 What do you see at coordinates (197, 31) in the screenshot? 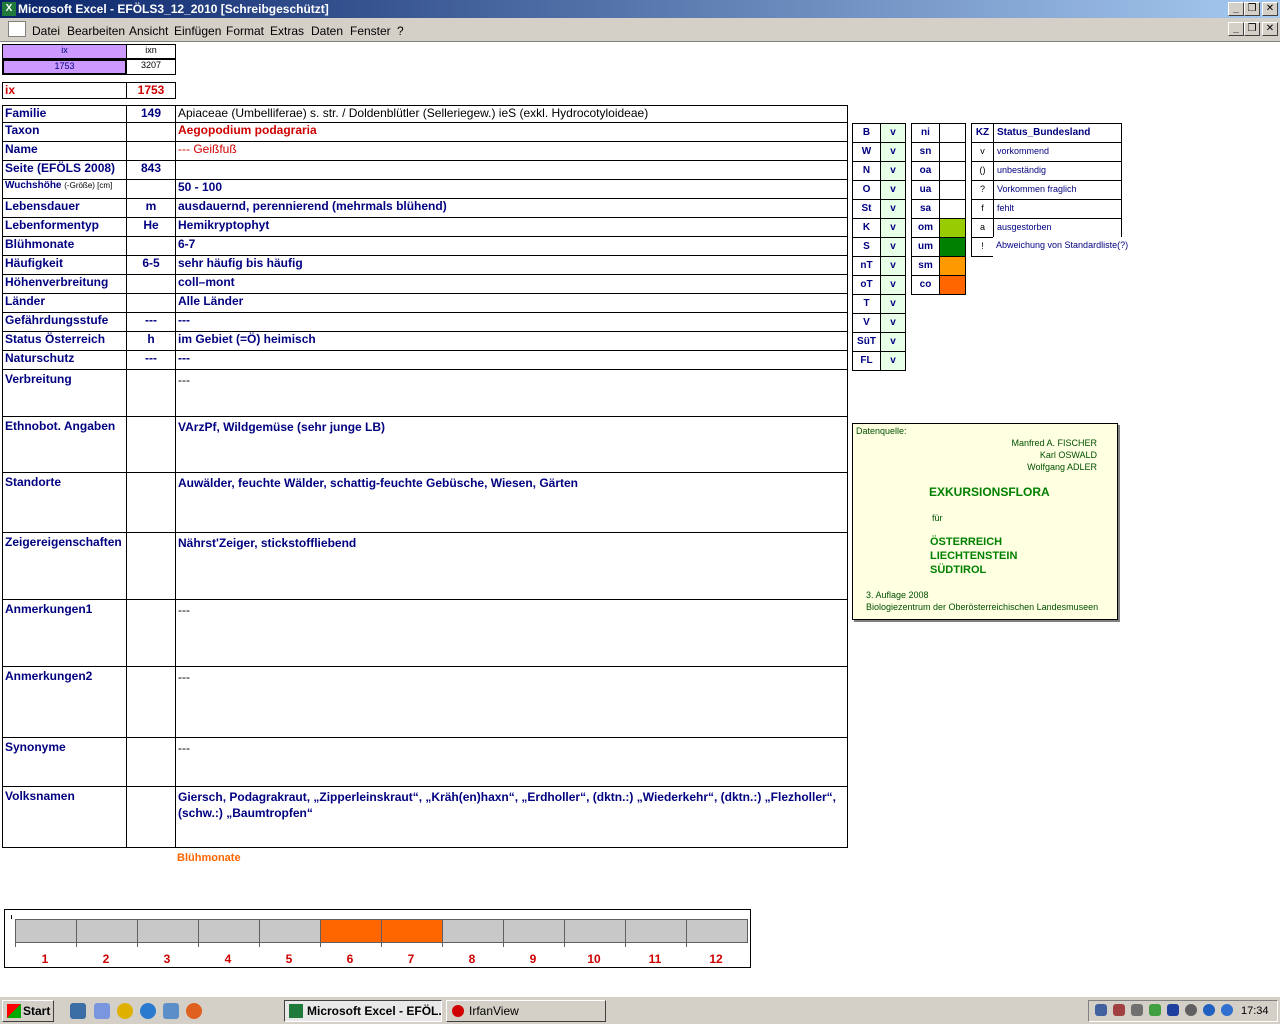
I see `menu-einfuegen: Einfügen` at bounding box center [197, 31].